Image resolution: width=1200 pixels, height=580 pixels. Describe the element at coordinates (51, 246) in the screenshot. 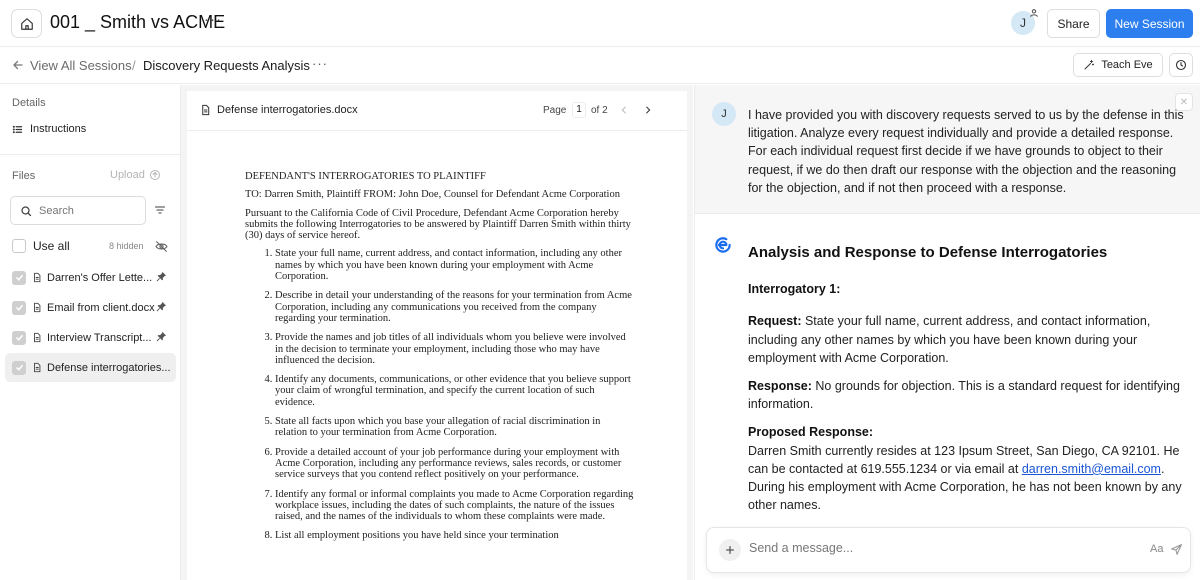

I see `use-all-label: Use all` at that location.